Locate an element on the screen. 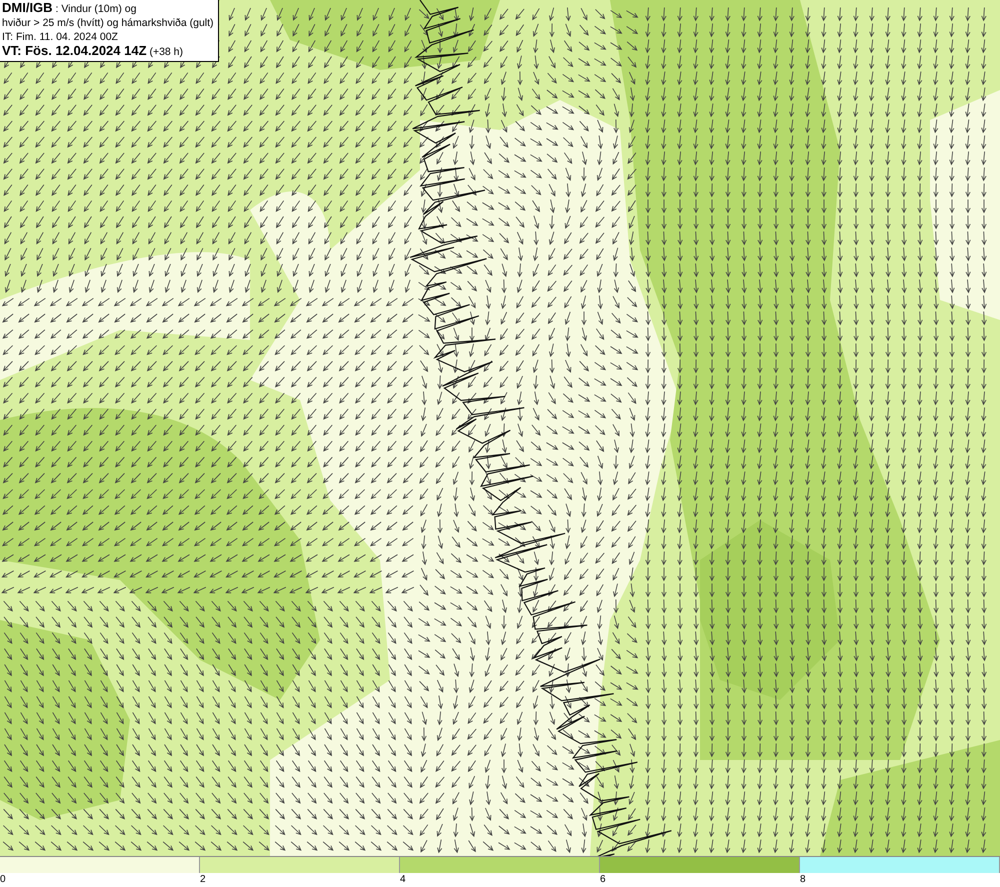  legend-tick-label: 6 is located at coordinates (603, 879).